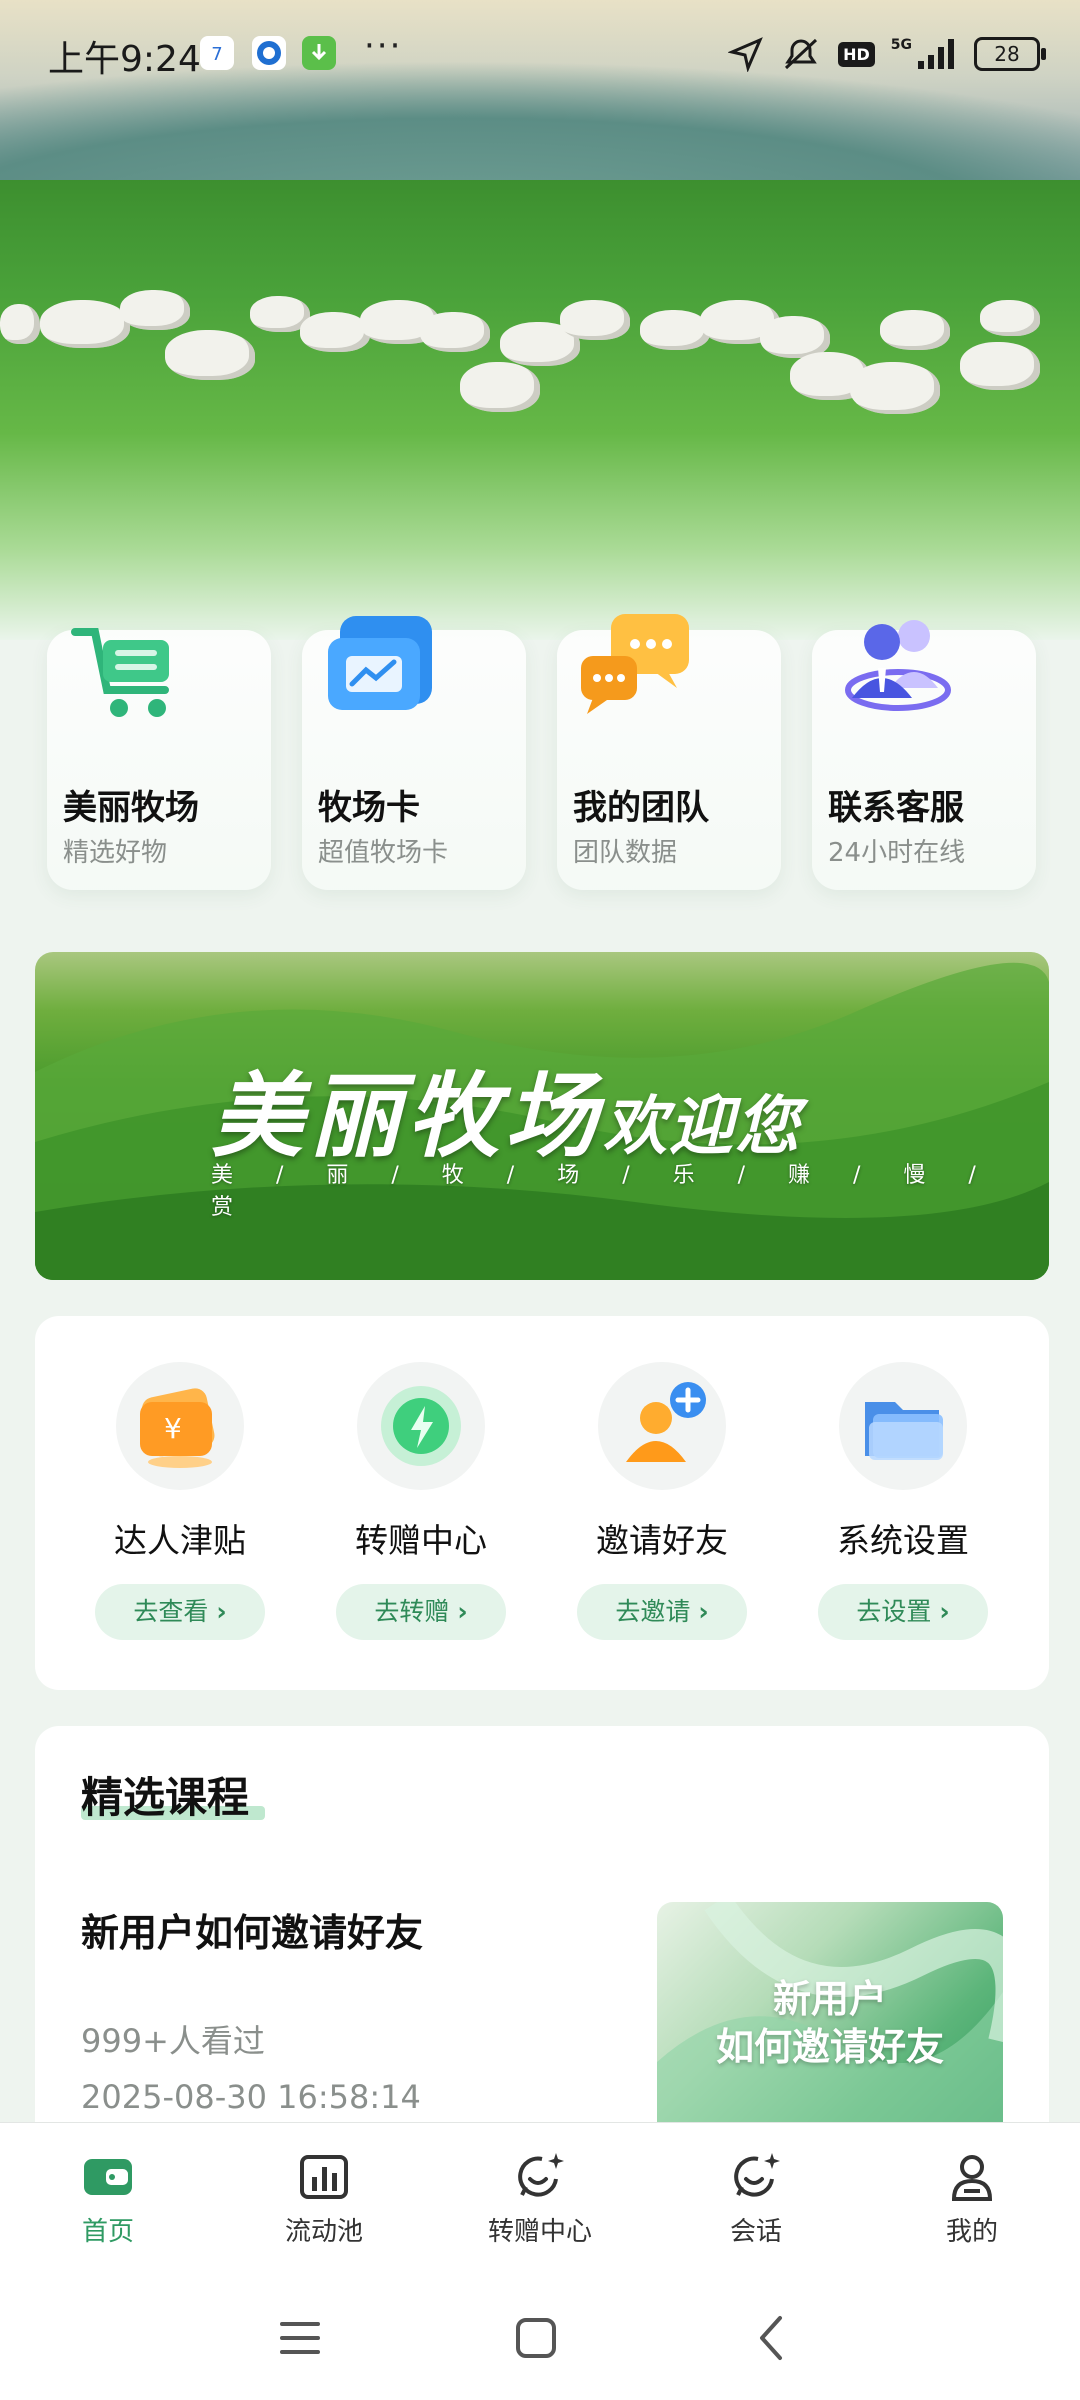 The image size is (1080, 2400). Describe the element at coordinates (829, 1999) in the screenshot. I see `thumbnail-text-line1: 新用户` at that location.